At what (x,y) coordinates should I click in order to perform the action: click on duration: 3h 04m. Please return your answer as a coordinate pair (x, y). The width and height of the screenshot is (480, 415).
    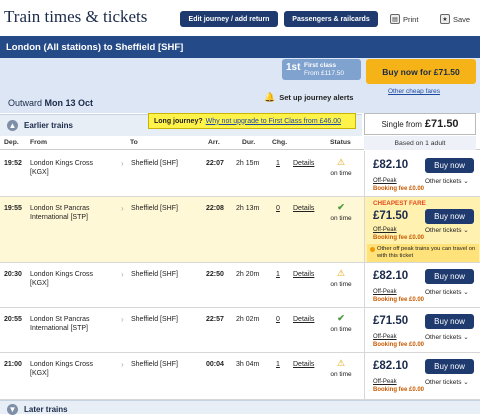
    Looking at the image, I should click on (248, 364).